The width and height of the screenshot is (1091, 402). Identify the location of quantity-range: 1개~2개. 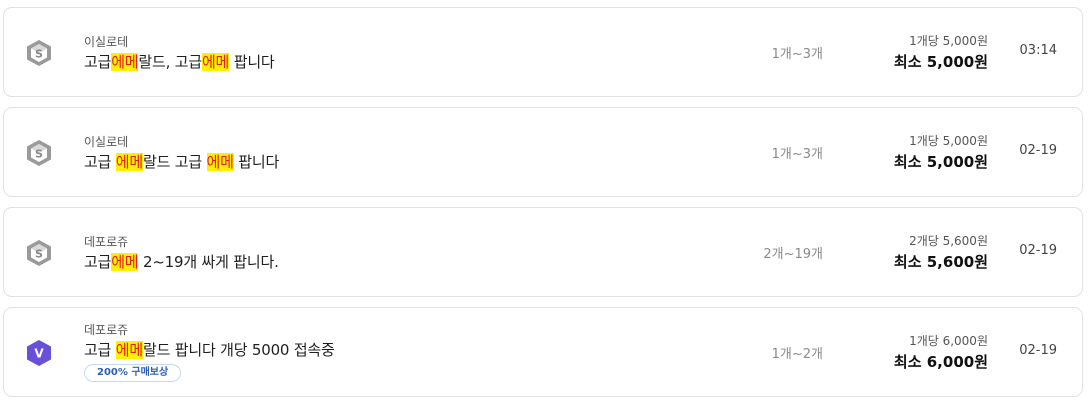
(797, 354).